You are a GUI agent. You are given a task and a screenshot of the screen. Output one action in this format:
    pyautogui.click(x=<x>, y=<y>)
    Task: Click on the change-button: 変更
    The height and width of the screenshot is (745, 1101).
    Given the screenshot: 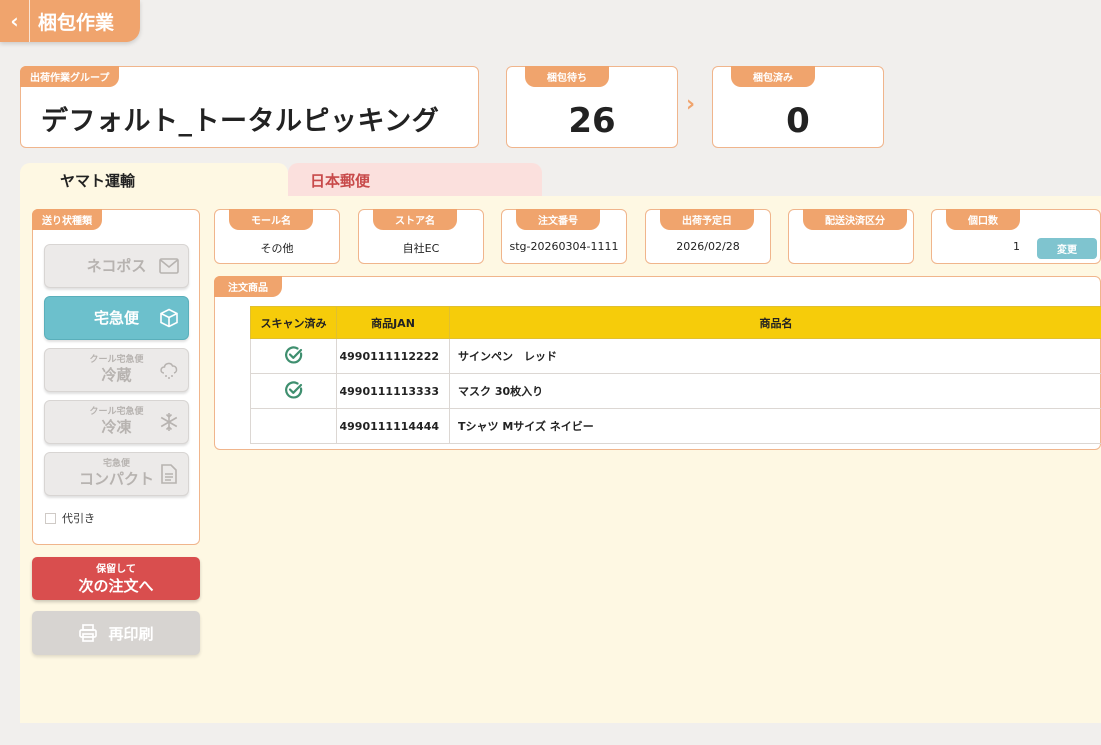 What is the action you would take?
    pyautogui.click(x=1067, y=248)
    